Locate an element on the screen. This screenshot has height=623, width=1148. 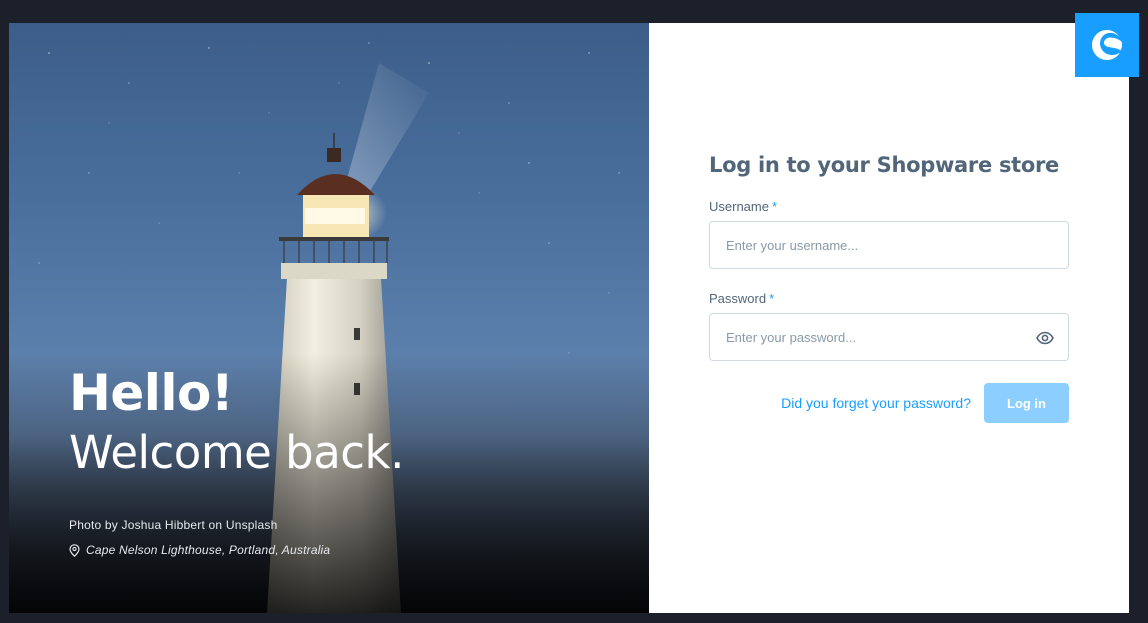
username-required-marker: * is located at coordinates (774, 206).